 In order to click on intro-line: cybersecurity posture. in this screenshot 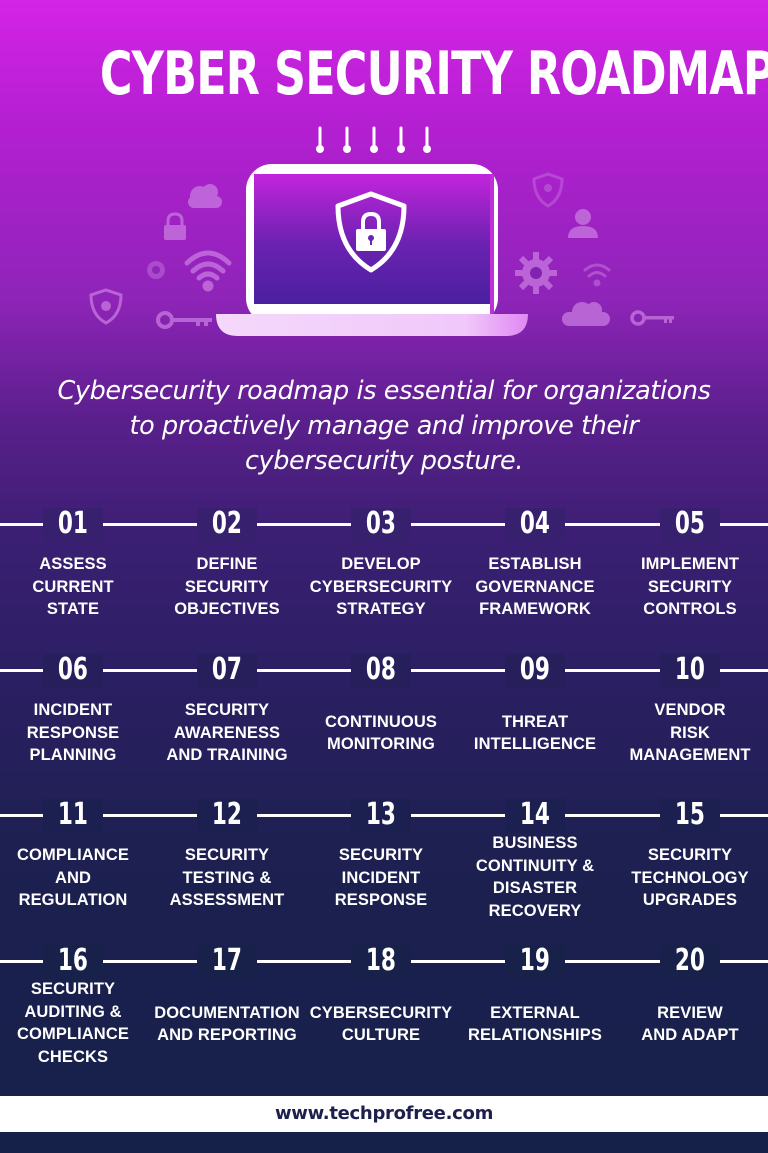, I will do `click(384, 461)`.